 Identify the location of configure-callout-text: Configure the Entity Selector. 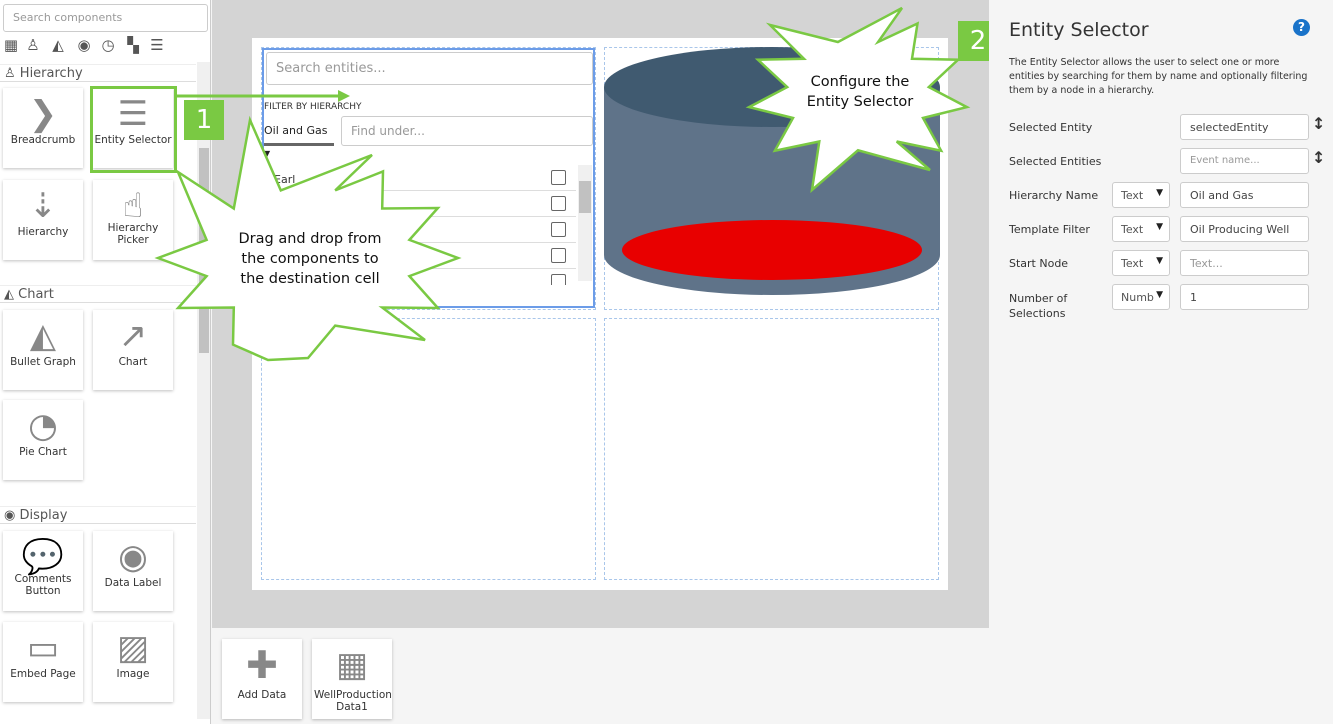
(860, 92).